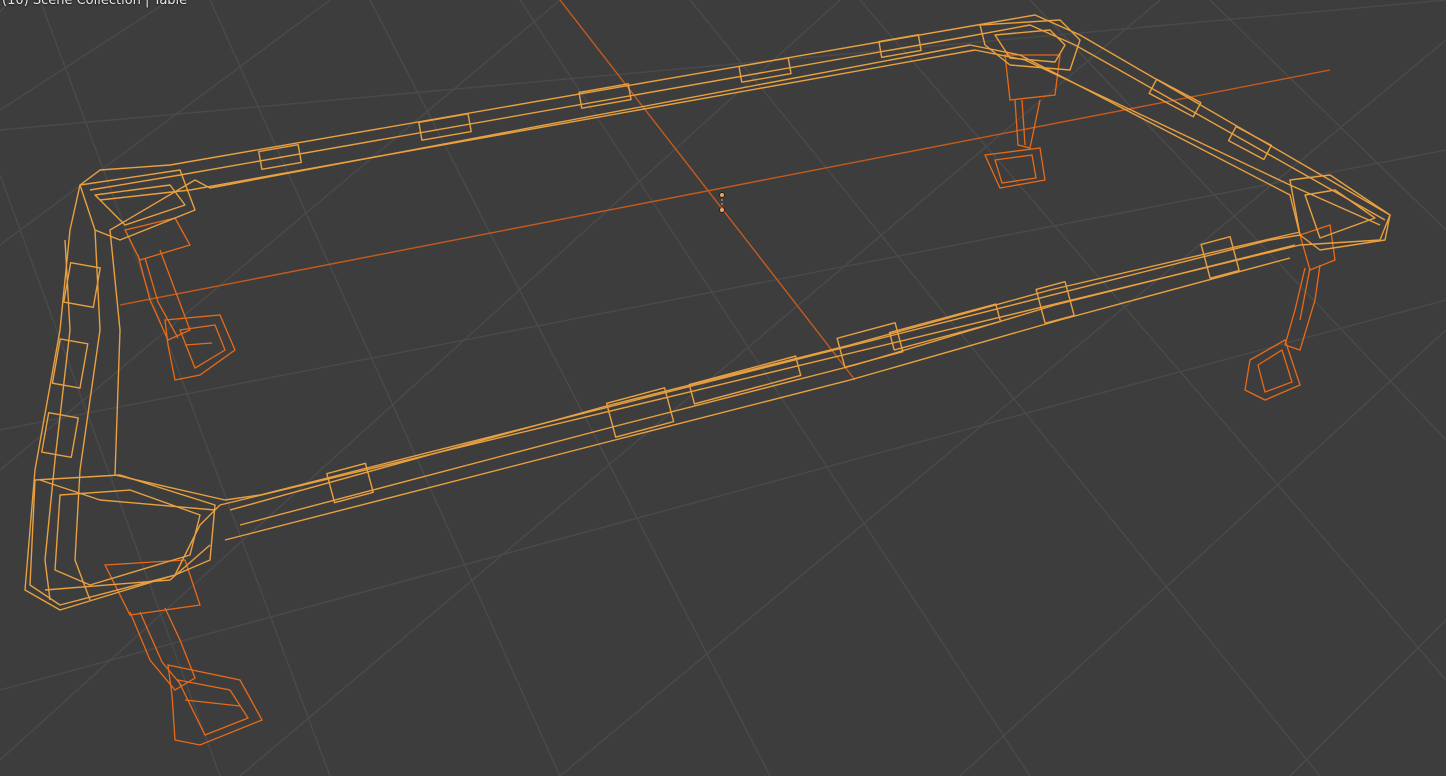 The image size is (1446, 776). Describe the element at coordinates (122, 540) in the screenshot. I see `corner-front-left` at that location.